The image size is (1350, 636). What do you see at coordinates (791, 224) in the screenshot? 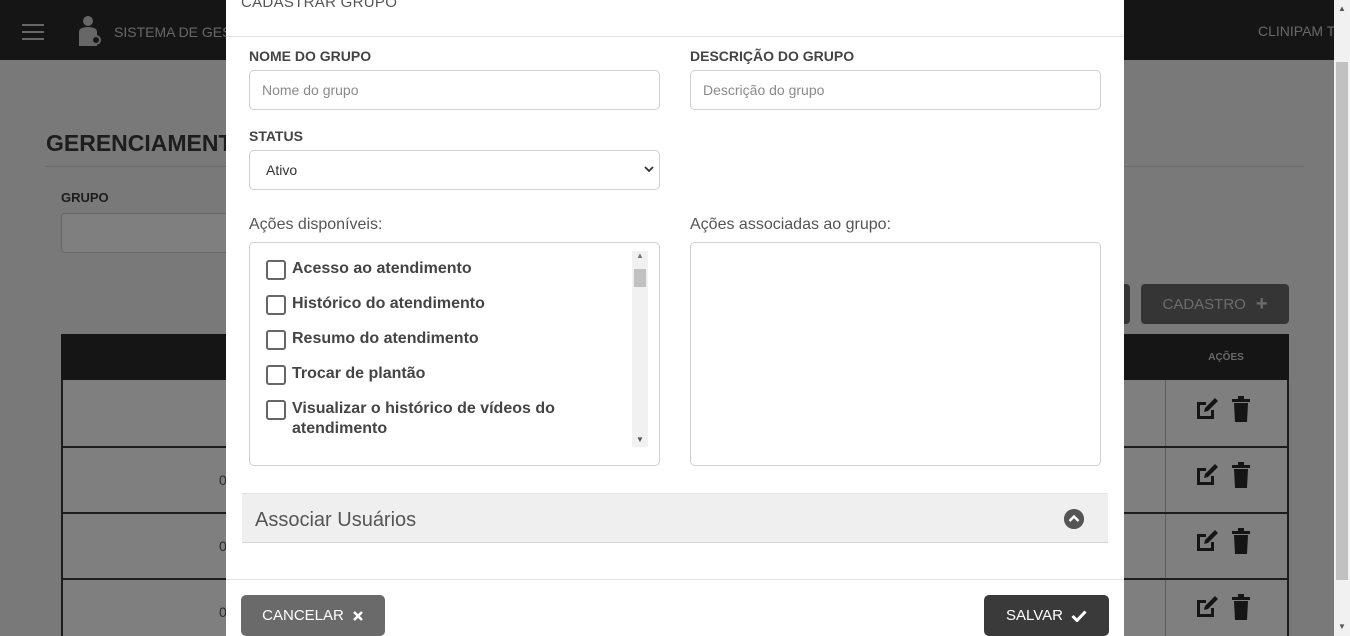
I see `associated-actions-label: Ações associadas ao grupo:` at bounding box center [791, 224].